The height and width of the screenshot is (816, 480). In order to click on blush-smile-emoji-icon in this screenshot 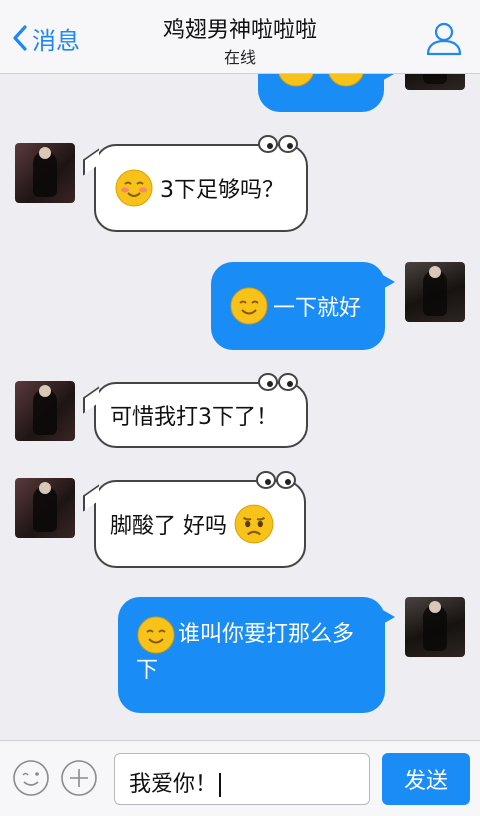, I will do `click(134, 188)`.